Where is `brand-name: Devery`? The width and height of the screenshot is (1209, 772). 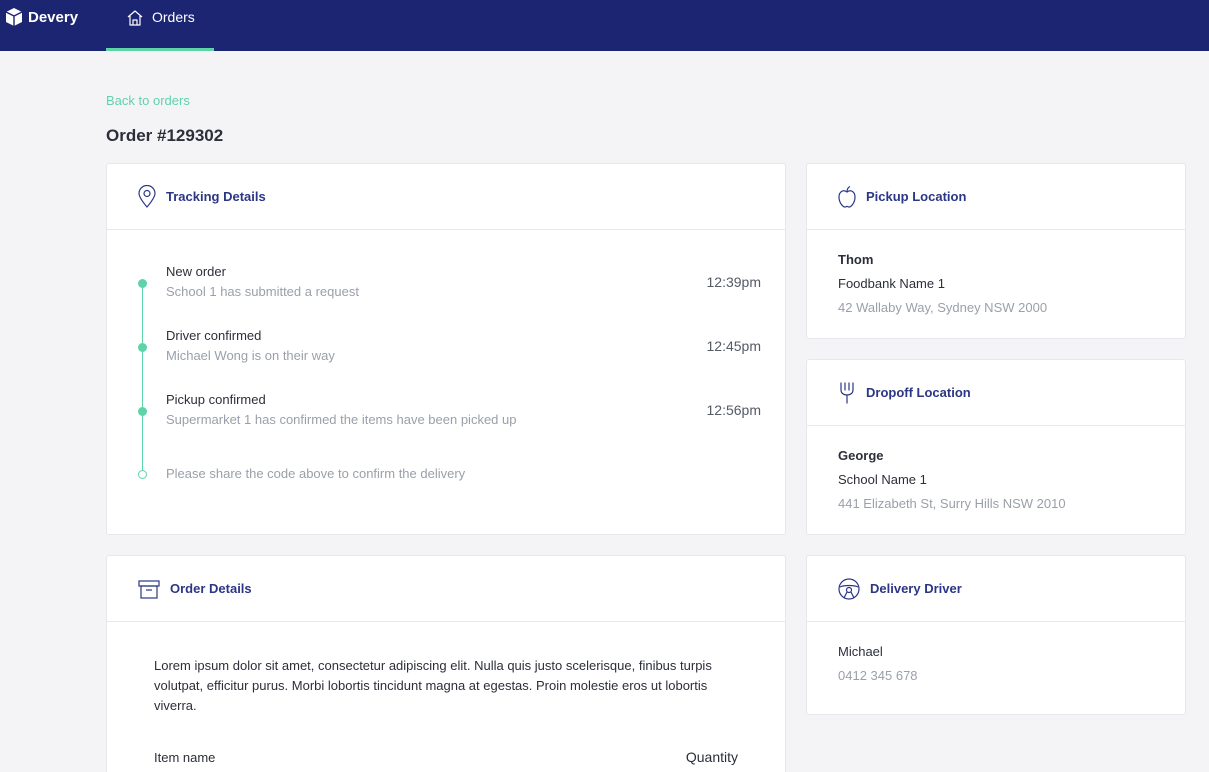
brand-name: Devery is located at coordinates (53, 17).